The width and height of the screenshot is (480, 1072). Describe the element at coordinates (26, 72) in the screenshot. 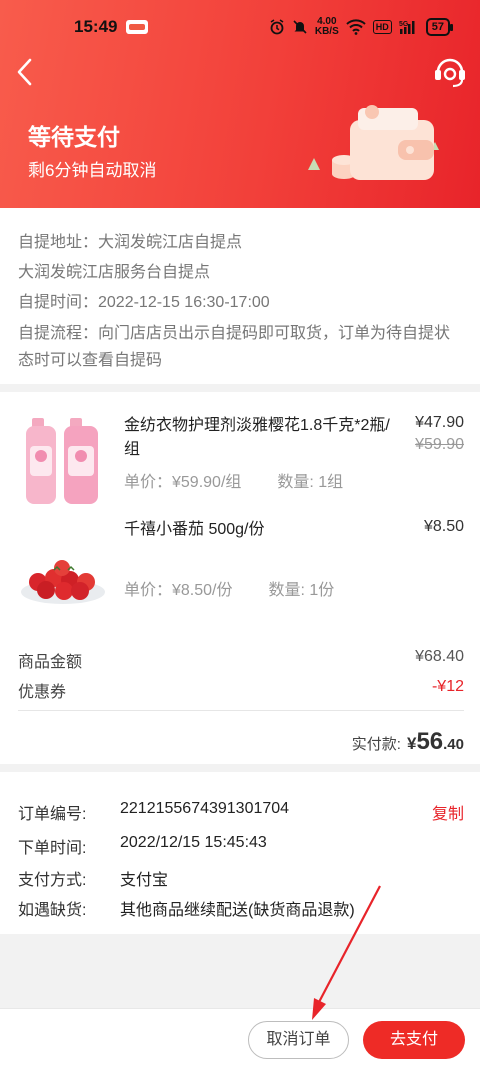

I see `back-icon` at that location.